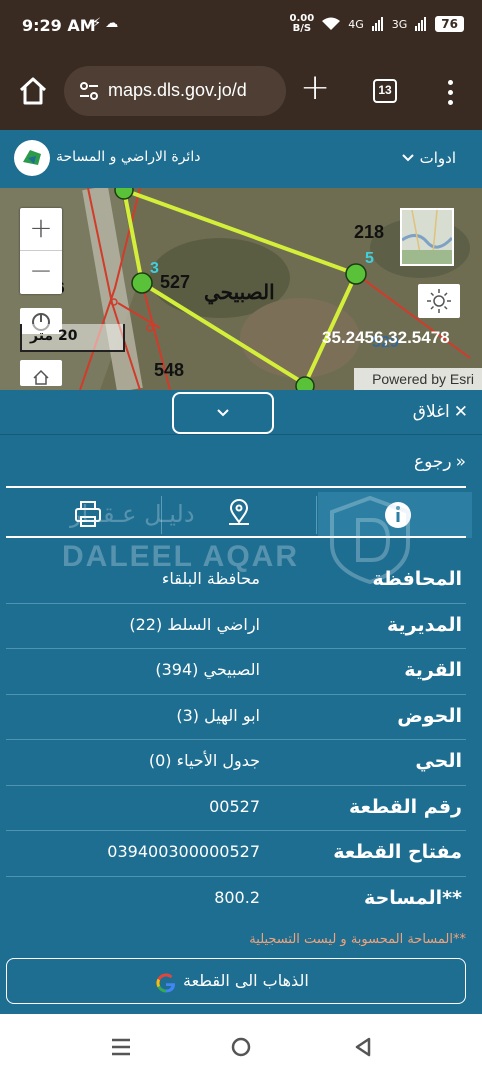 This screenshot has height=1080, width=482. What do you see at coordinates (356, 24) in the screenshot?
I see `signal-4g: 4G` at bounding box center [356, 24].